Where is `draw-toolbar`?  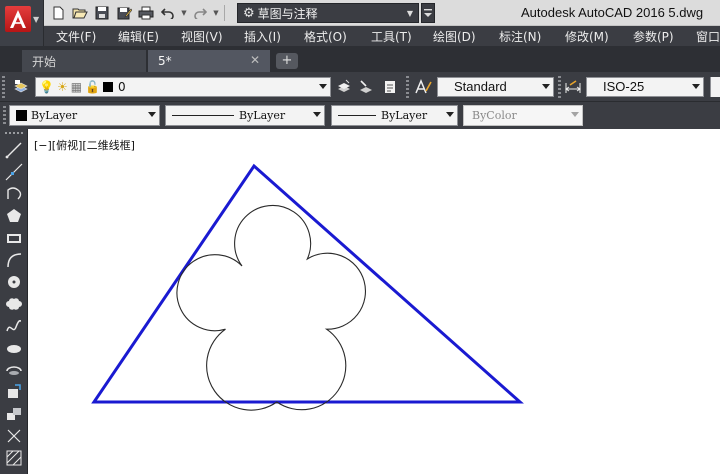
draw-toolbar is located at coordinates (14, 301).